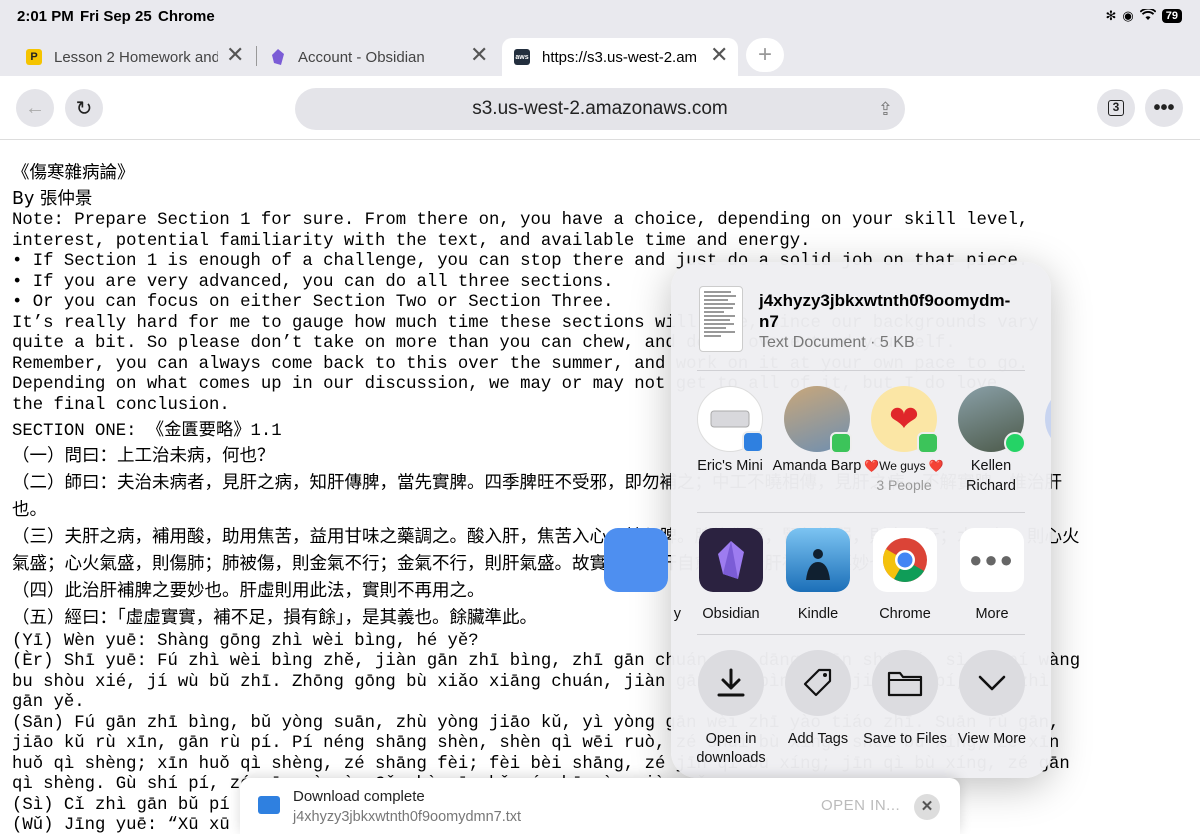 This screenshot has height=834, width=1200. I want to click on url-text: s3.us-west-2.amazonaws.com, so click(600, 108).